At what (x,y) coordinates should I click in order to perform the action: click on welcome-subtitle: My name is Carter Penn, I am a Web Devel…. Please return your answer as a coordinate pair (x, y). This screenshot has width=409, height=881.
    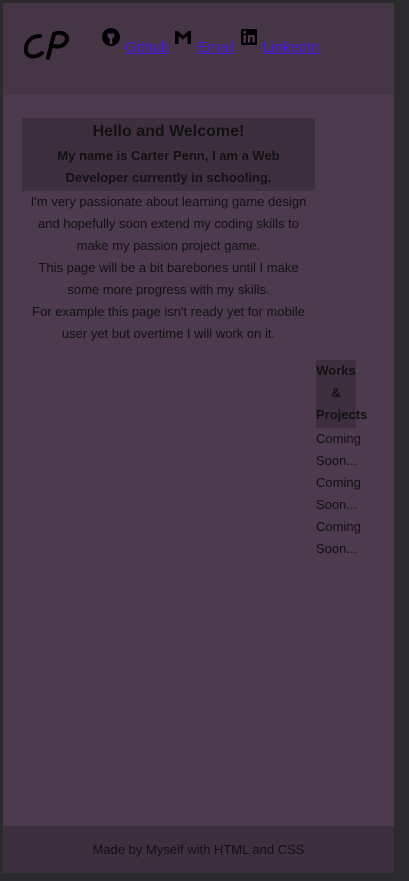
    Looking at the image, I should click on (168, 166).